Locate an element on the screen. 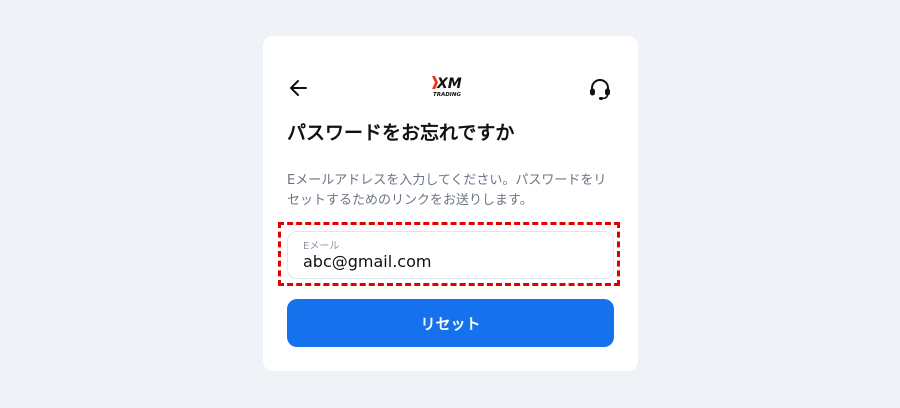  headset-icon is located at coordinates (600, 89).